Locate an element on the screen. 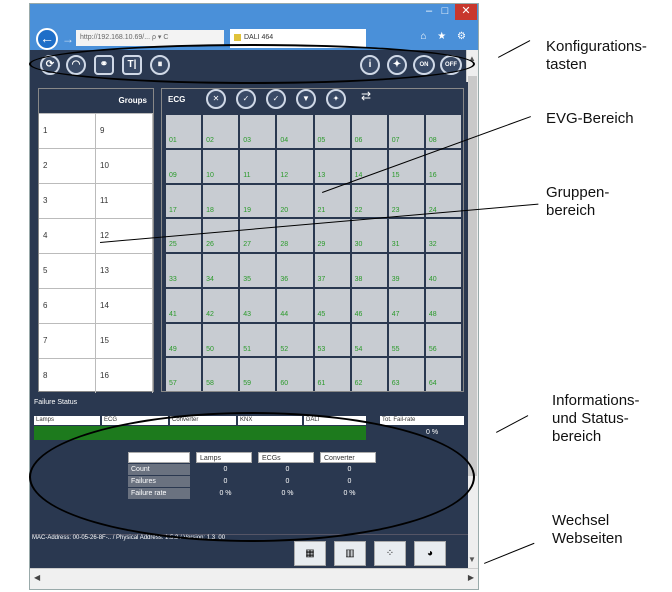 This screenshot has height=592, width=672. ecg-cell: 33 is located at coordinates (184, 270).